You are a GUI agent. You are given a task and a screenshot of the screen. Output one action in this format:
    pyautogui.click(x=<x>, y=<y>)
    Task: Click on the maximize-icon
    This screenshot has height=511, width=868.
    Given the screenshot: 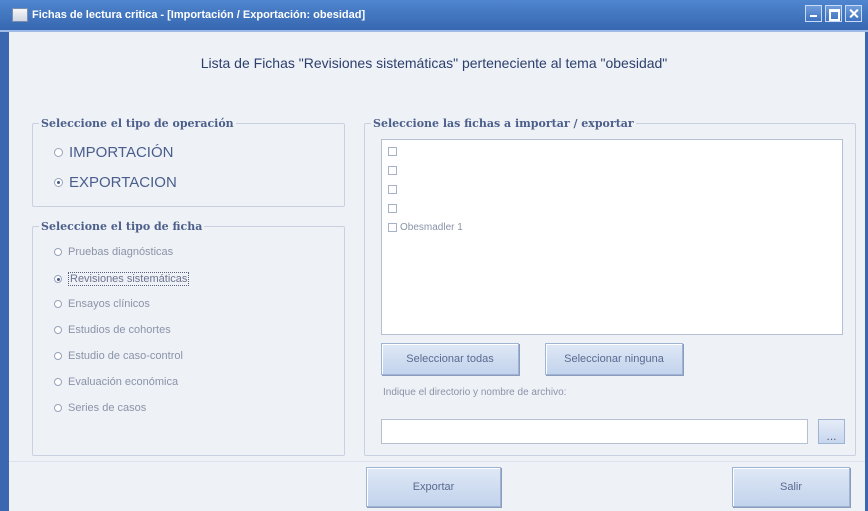 What is the action you would take?
    pyautogui.click(x=833, y=13)
    